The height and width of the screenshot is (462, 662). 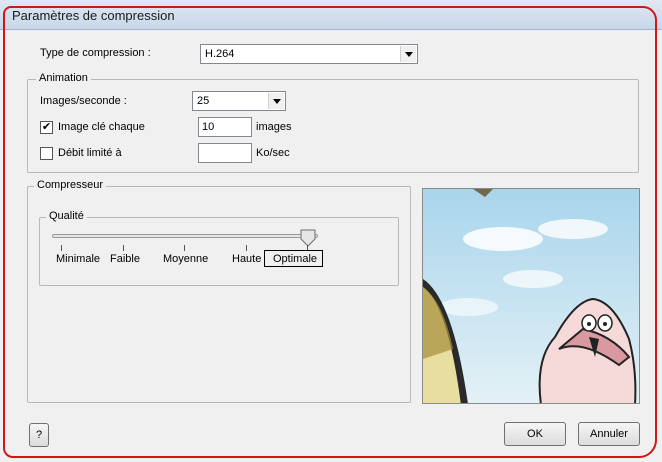 What do you see at coordinates (535, 434) in the screenshot?
I see `ok-button: OK` at bounding box center [535, 434].